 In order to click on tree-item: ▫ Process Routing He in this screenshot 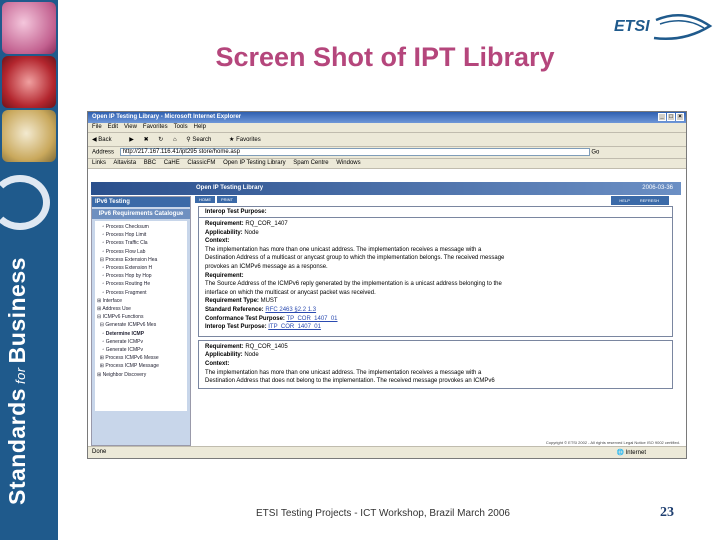, I will do `click(141, 284)`.